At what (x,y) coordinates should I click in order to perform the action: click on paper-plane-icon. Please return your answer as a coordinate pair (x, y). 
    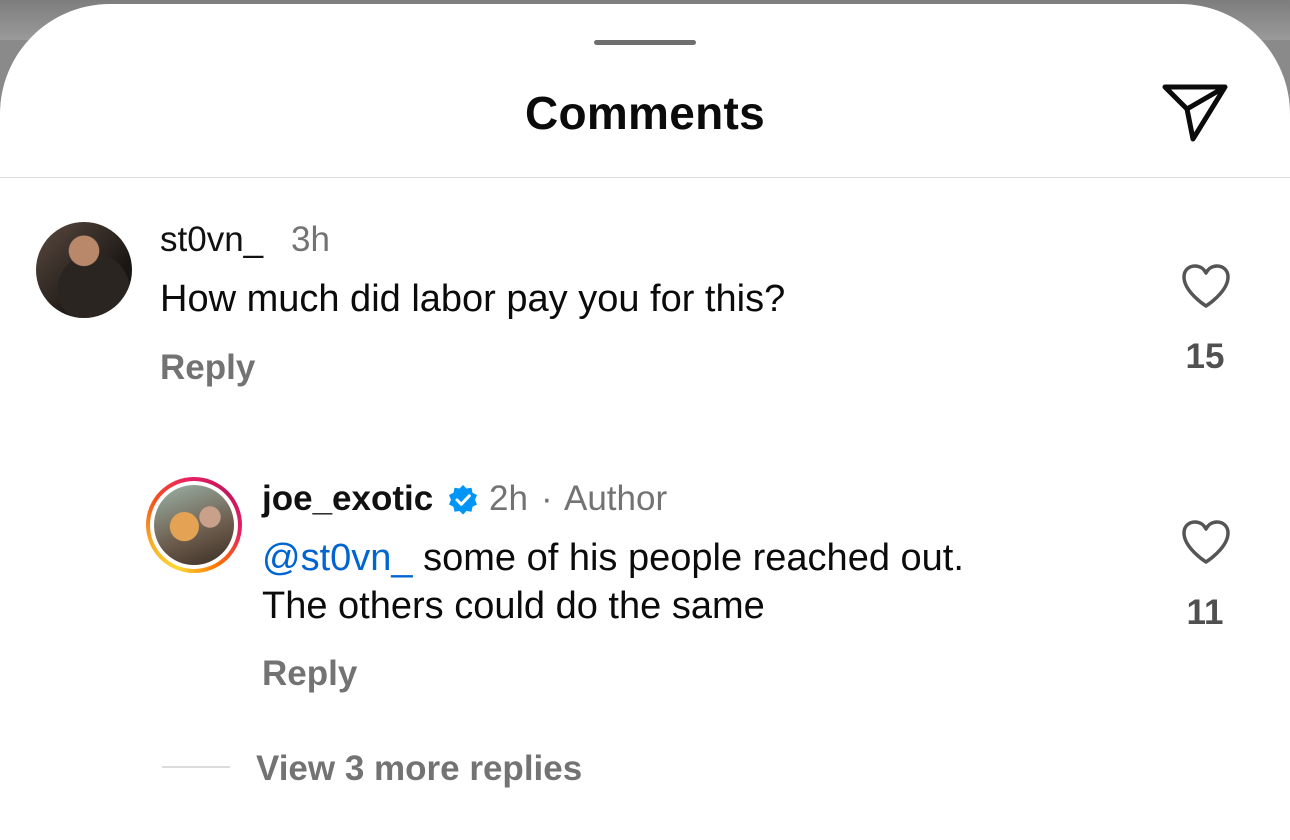
    Looking at the image, I should click on (1195, 113).